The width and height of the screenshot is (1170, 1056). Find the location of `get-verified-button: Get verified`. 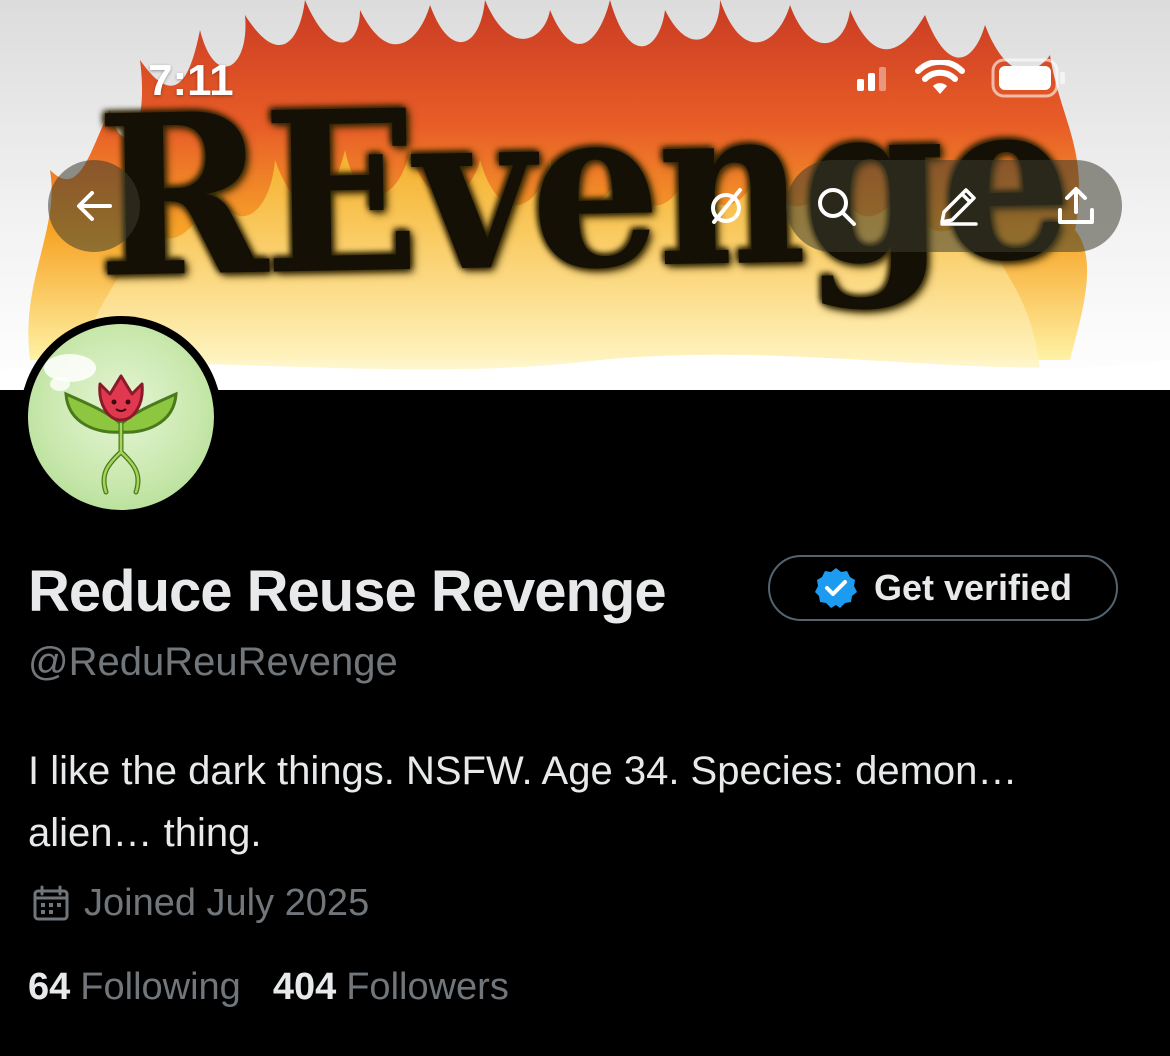

get-verified-button: Get verified is located at coordinates (943, 588).